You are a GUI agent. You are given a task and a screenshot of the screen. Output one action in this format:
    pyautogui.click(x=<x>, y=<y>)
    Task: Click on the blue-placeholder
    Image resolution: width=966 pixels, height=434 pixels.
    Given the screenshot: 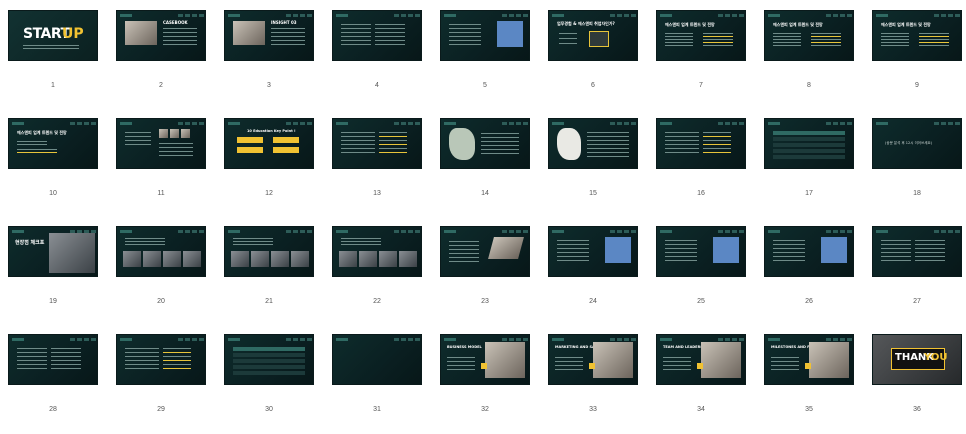 What is the action you would take?
    pyautogui.click(x=834, y=250)
    